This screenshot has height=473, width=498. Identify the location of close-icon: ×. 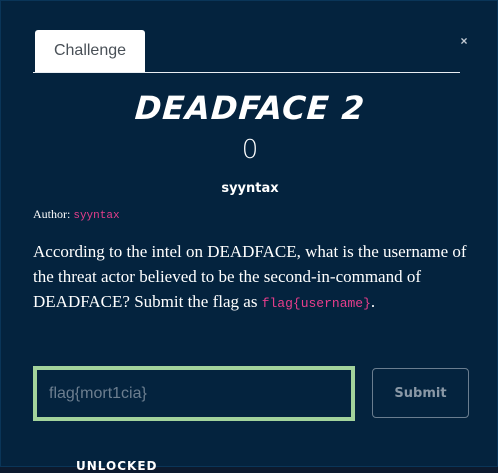
(464, 41).